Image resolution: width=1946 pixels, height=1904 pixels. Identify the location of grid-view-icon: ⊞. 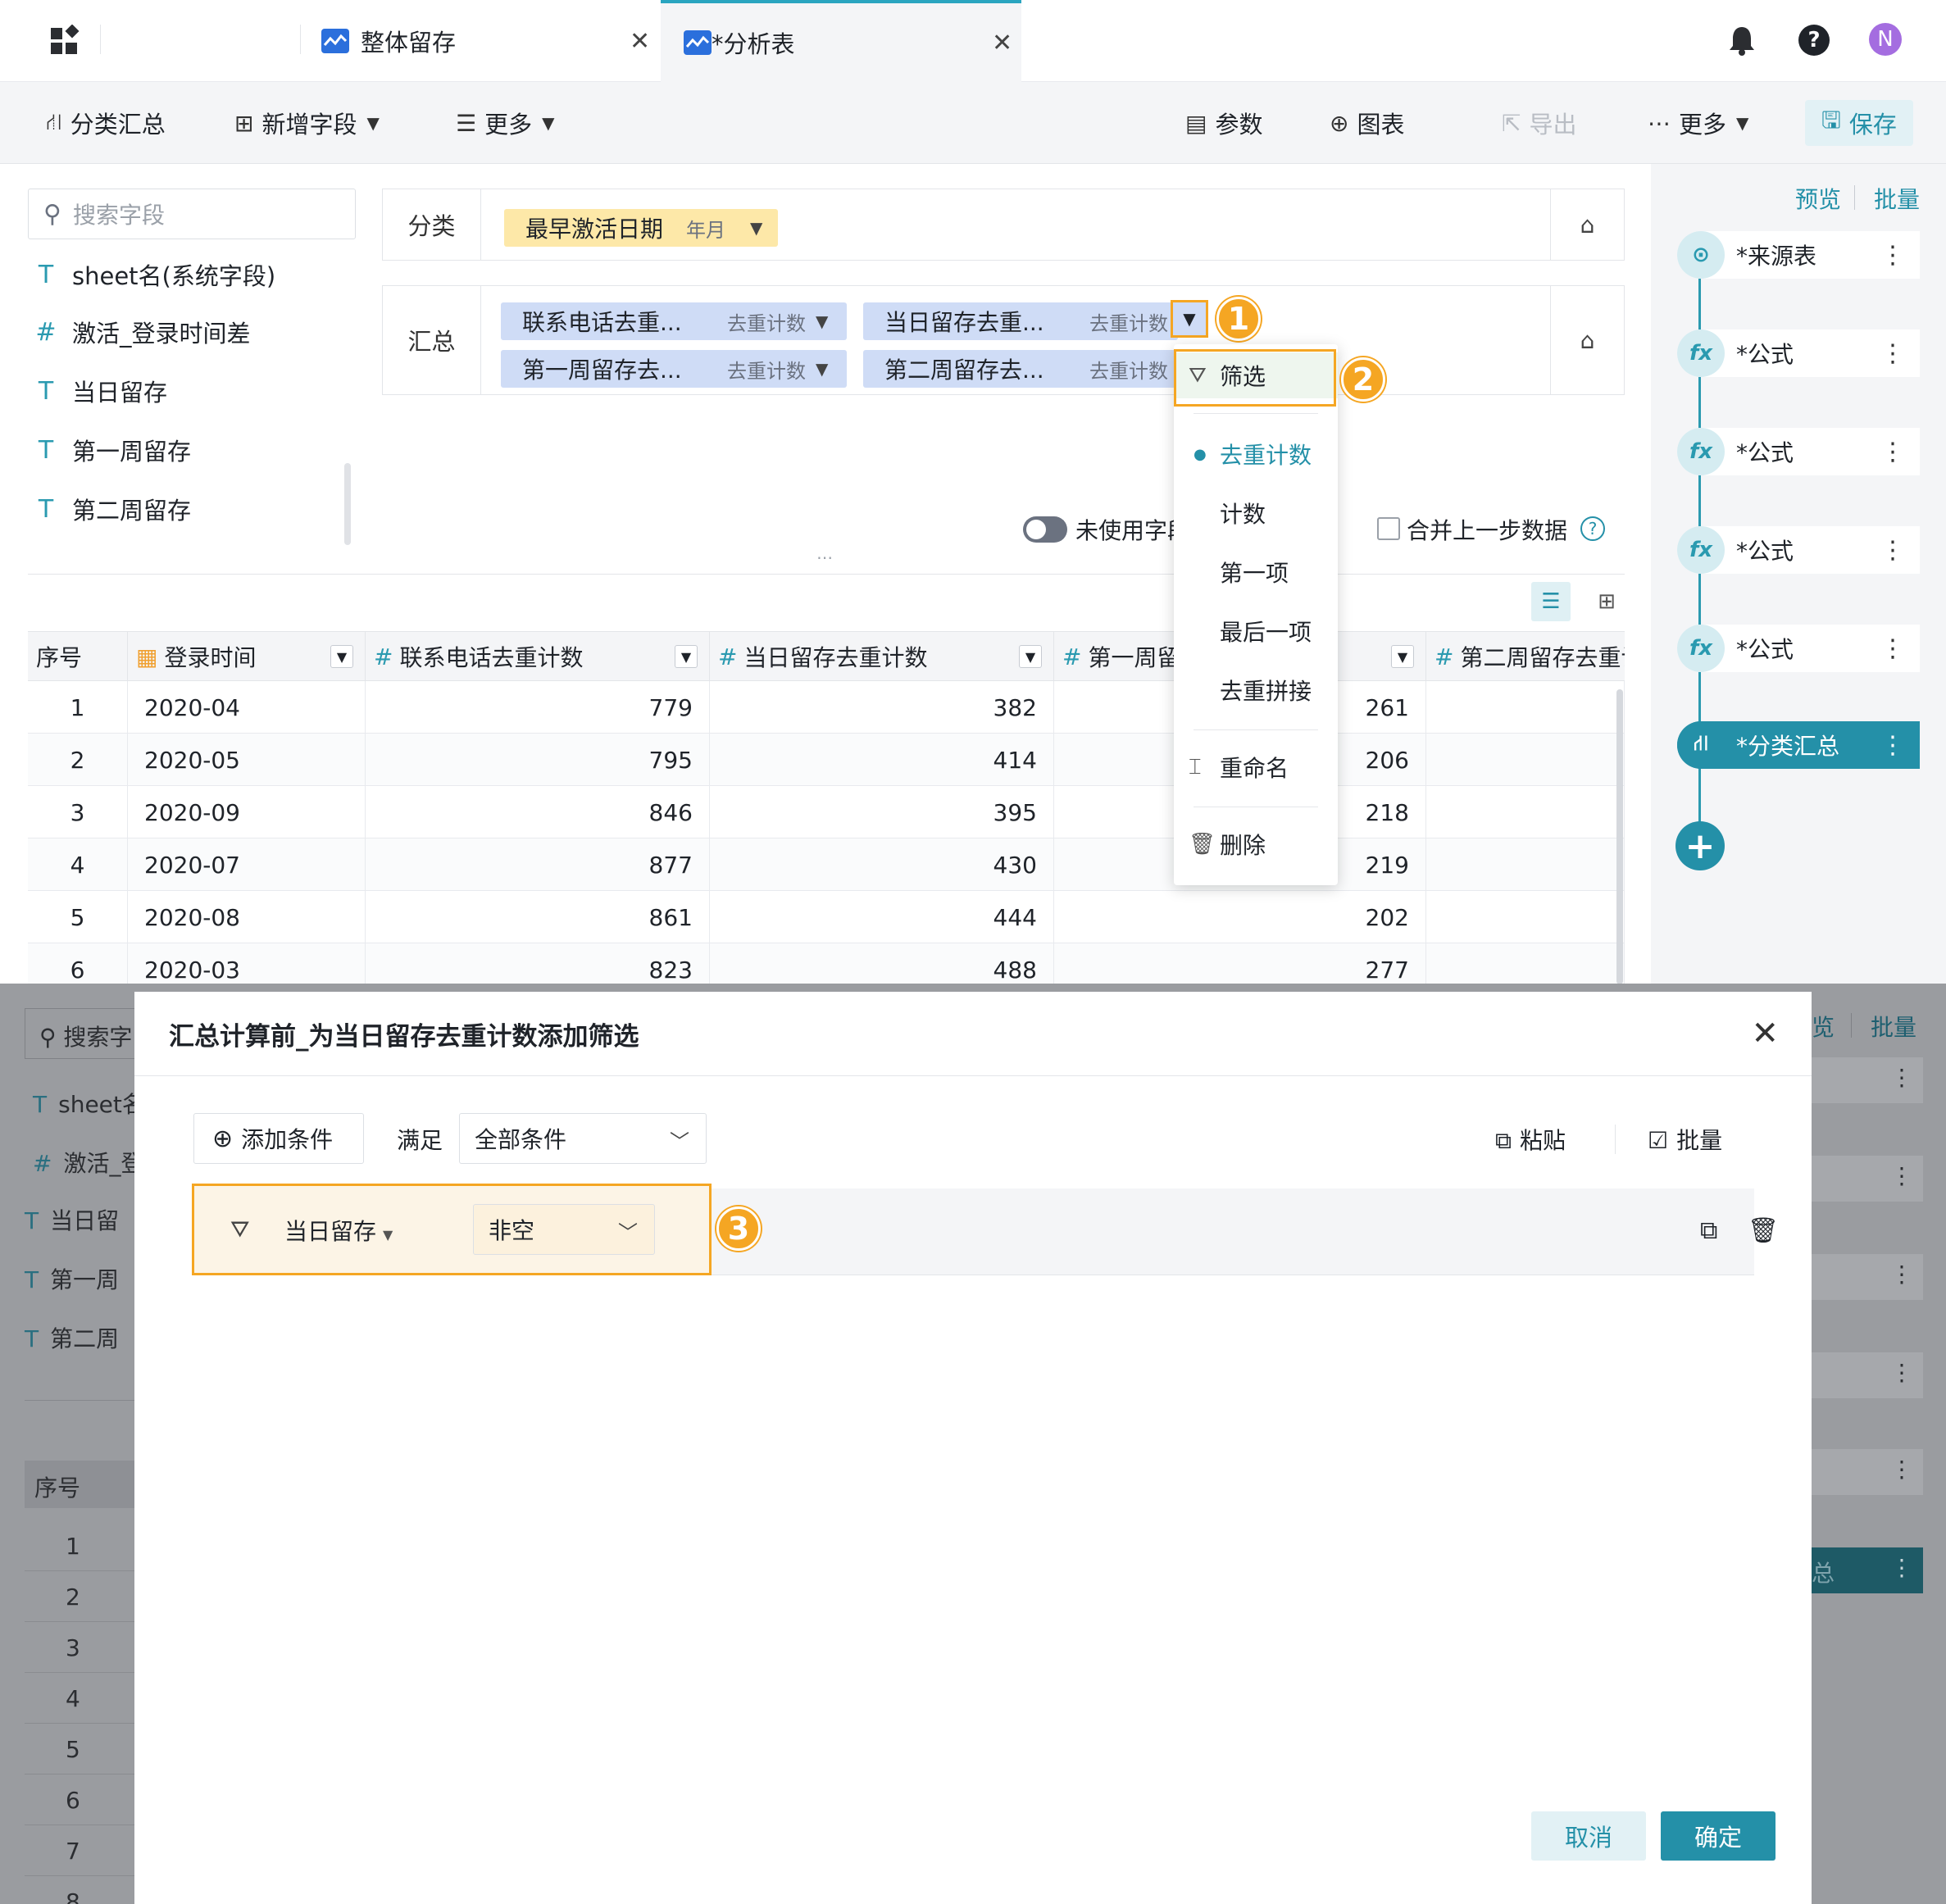
(1606, 602).